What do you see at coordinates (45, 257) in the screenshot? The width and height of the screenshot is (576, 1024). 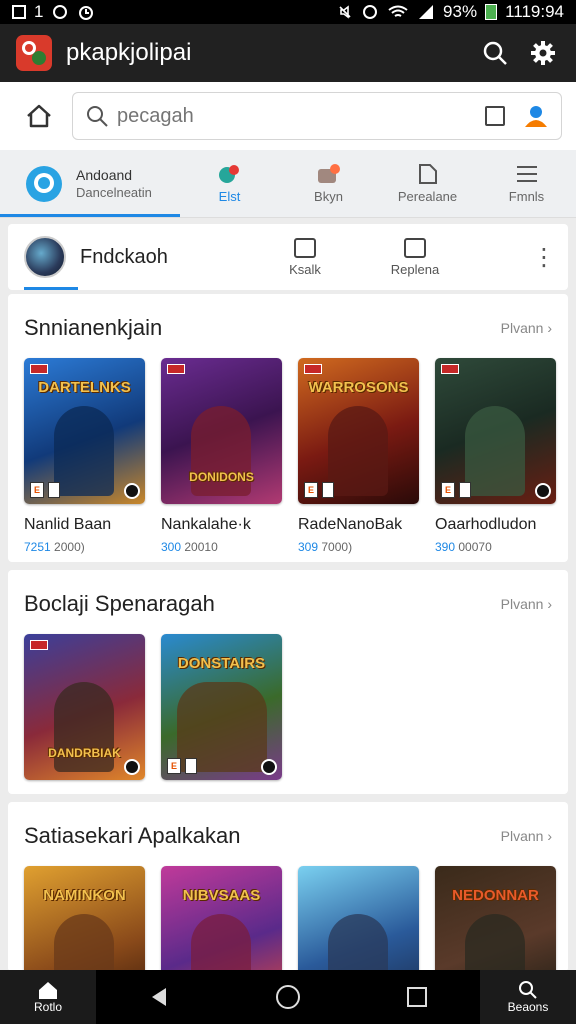 I see `avatar` at bounding box center [45, 257].